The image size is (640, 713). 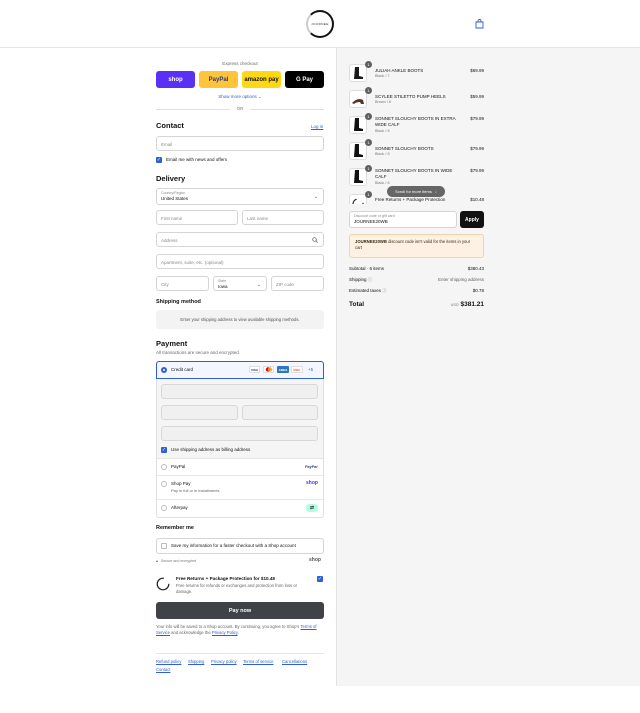 What do you see at coordinates (416, 280) in the screenshot?
I see `shipping-row: Shipping ⓘ Enter shipping address` at bounding box center [416, 280].